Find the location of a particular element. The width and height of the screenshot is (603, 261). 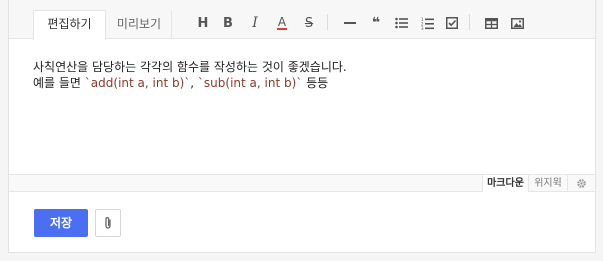

text-segment: , is located at coordinates (194, 83).